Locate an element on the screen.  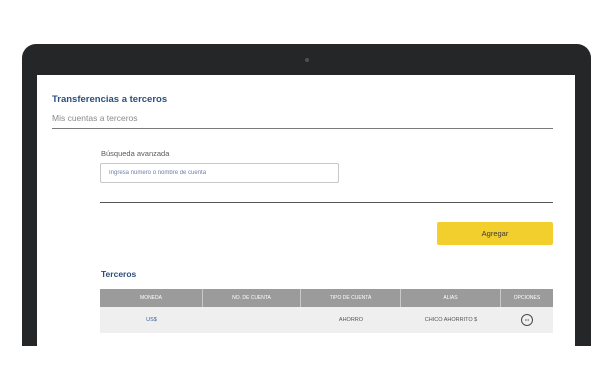
column-header-tipo-cuenta: TIPO DE CUENTA is located at coordinates (351, 298).